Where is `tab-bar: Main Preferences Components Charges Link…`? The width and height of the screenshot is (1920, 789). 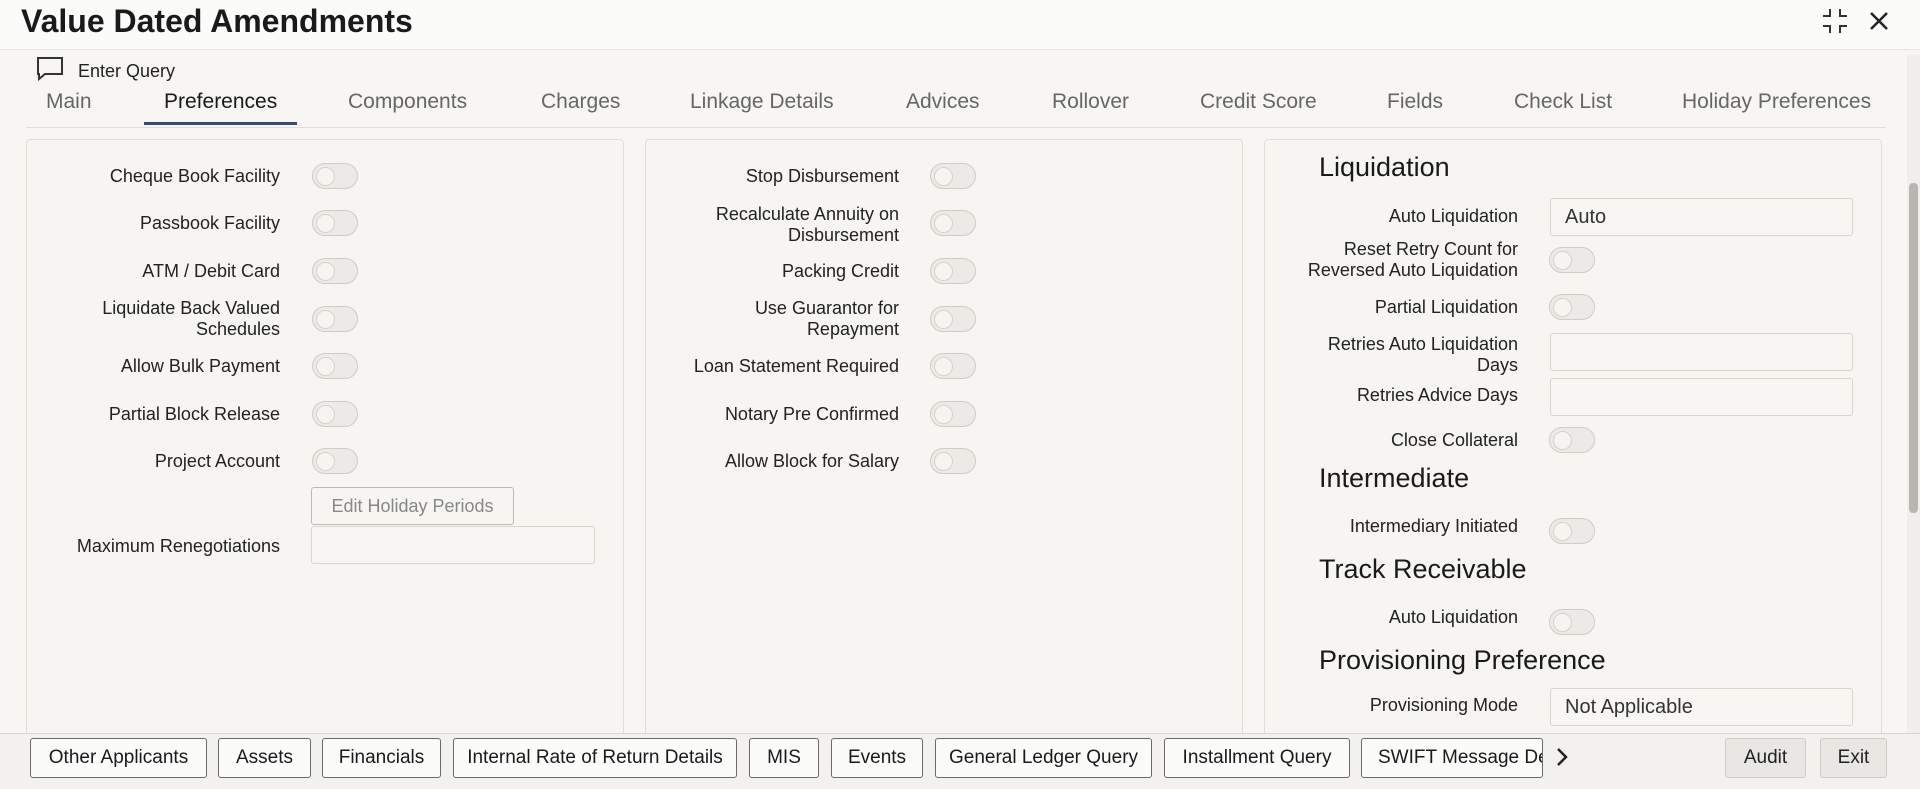 tab-bar: Main Preferences Components Charges Link… is located at coordinates (956, 106).